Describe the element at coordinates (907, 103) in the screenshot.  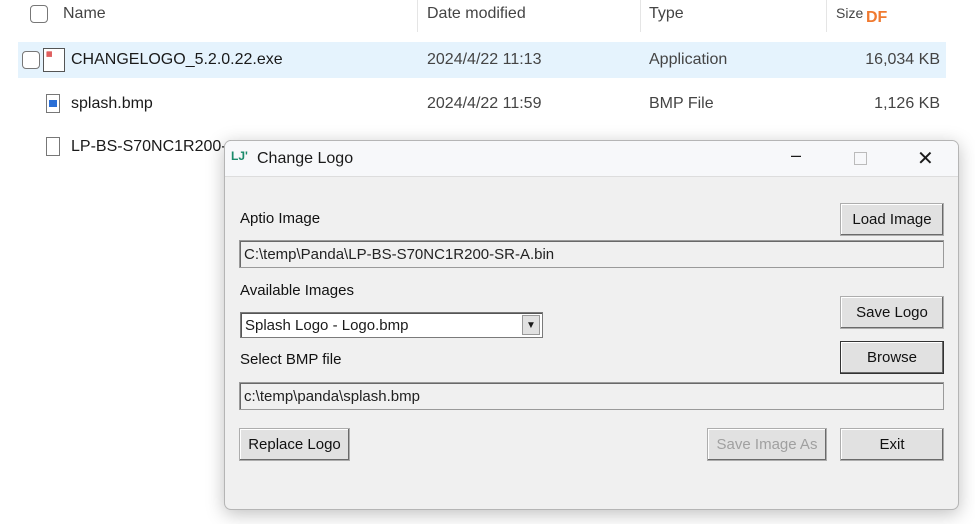
I see `file-size: 1,126 KB` at that location.